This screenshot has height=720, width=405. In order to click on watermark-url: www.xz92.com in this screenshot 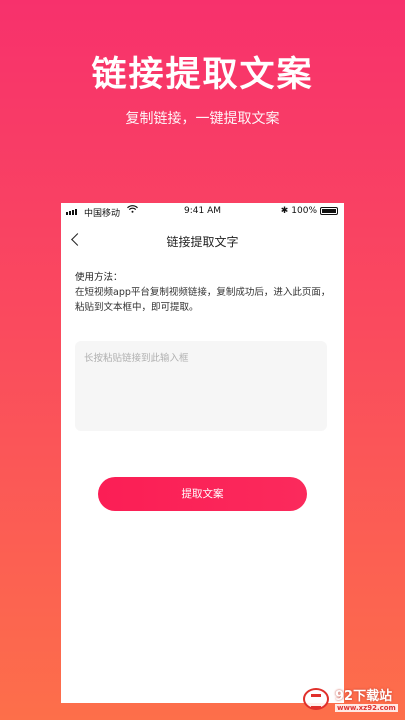, I will do `click(366, 708)`.